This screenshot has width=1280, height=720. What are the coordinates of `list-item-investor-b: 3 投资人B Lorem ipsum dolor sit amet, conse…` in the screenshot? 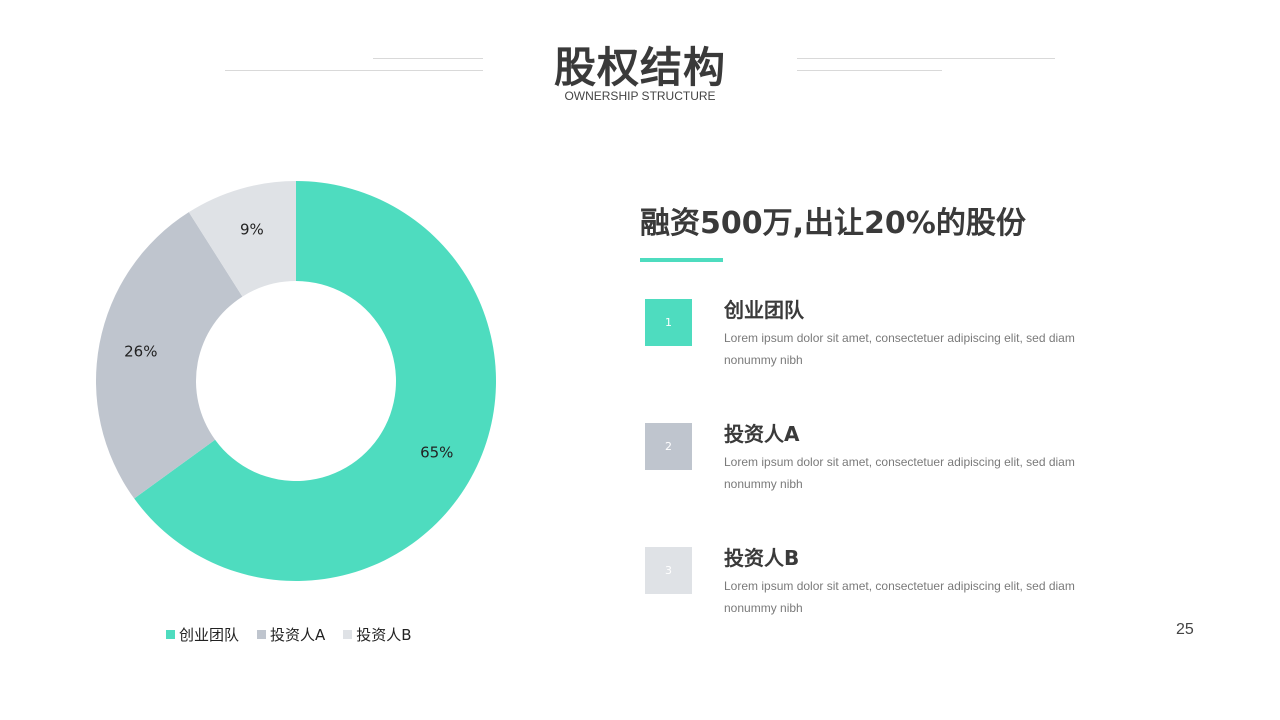 It's located at (905, 601).